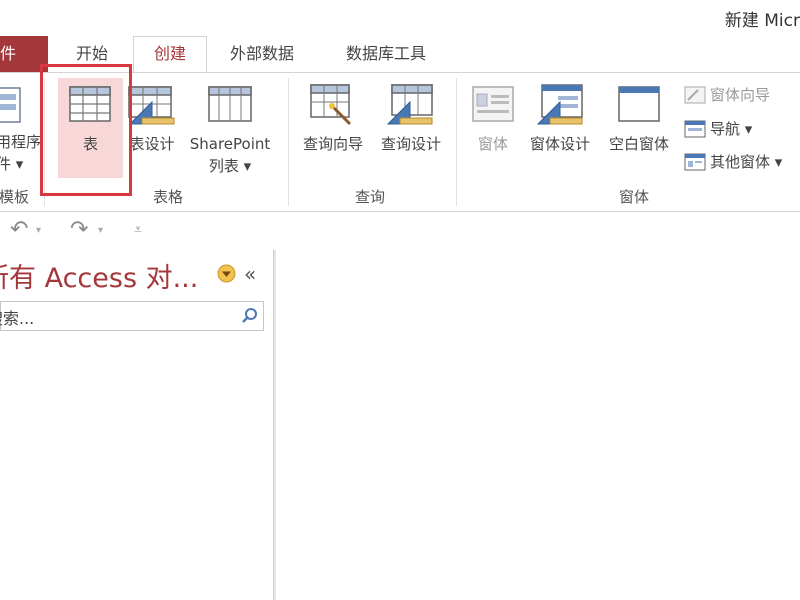 Image resolution: width=800 pixels, height=600 pixels. I want to click on application-parts-label-2: 件 ▾, so click(12, 164).